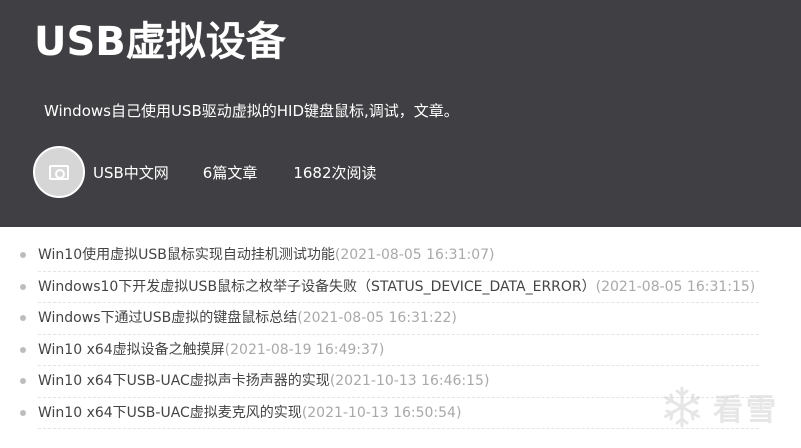 This screenshot has height=448, width=801. I want to click on article-title-link: Win10 x64下USB-UAC虚拟麦克风的实现, so click(170, 413).